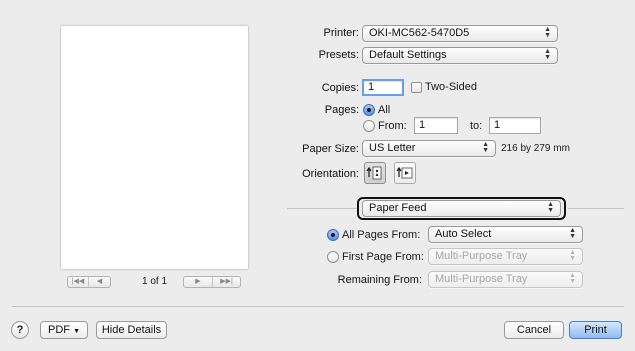 The height and width of the screenshot is (351, 635). I want to click on printer-popup: OKI-MC562-5470D5 ▲ ▼, so click(460, 33).